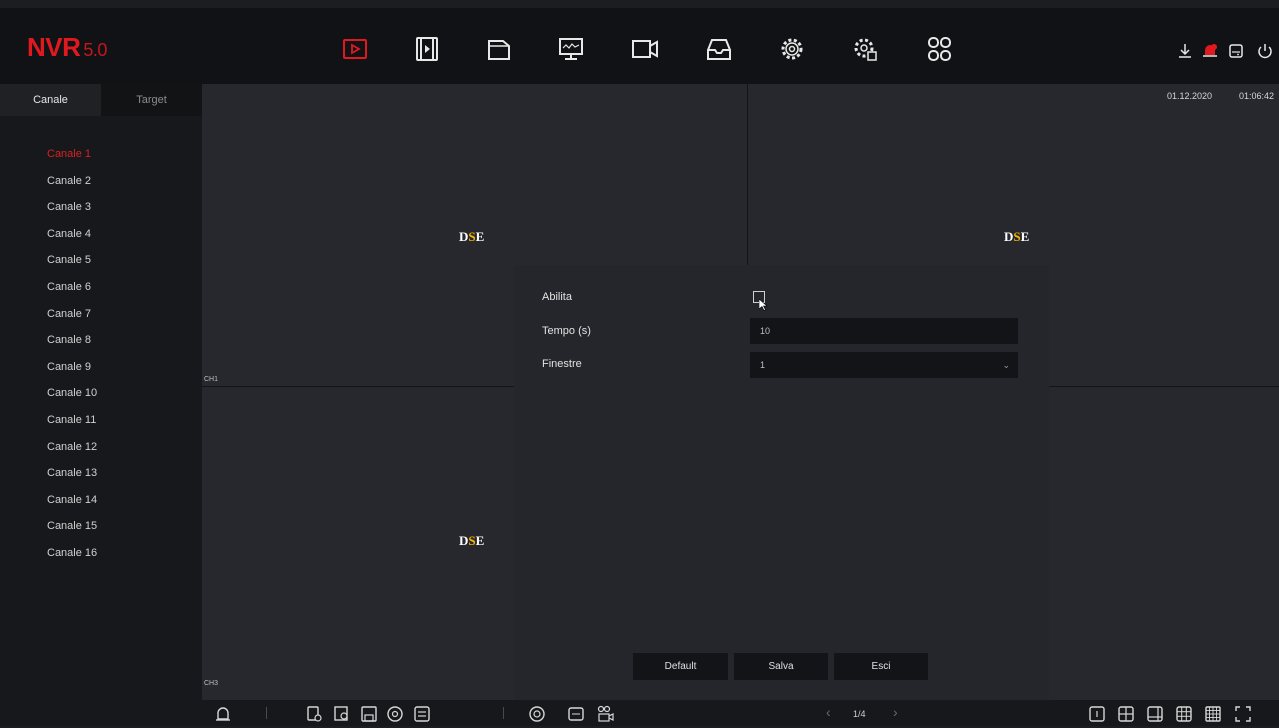 The height and width of the screenshot is (728, 1279). What do you see at coordinates (1155, 714) in the screenshot?
I see `layout-6-icon` at bounding box center [1155, 714].